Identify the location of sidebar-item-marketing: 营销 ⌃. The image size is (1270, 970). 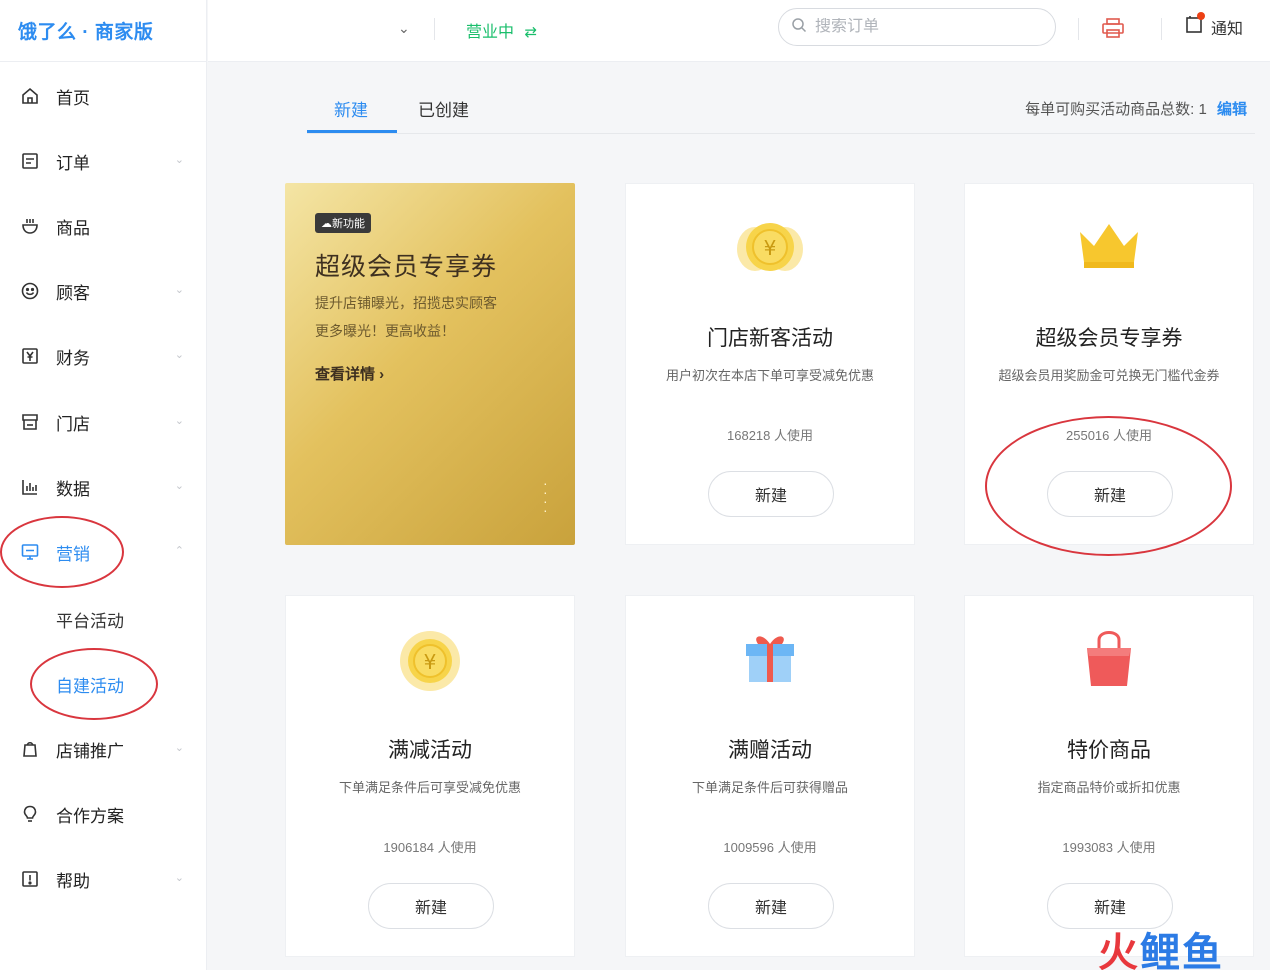
(103, 552).